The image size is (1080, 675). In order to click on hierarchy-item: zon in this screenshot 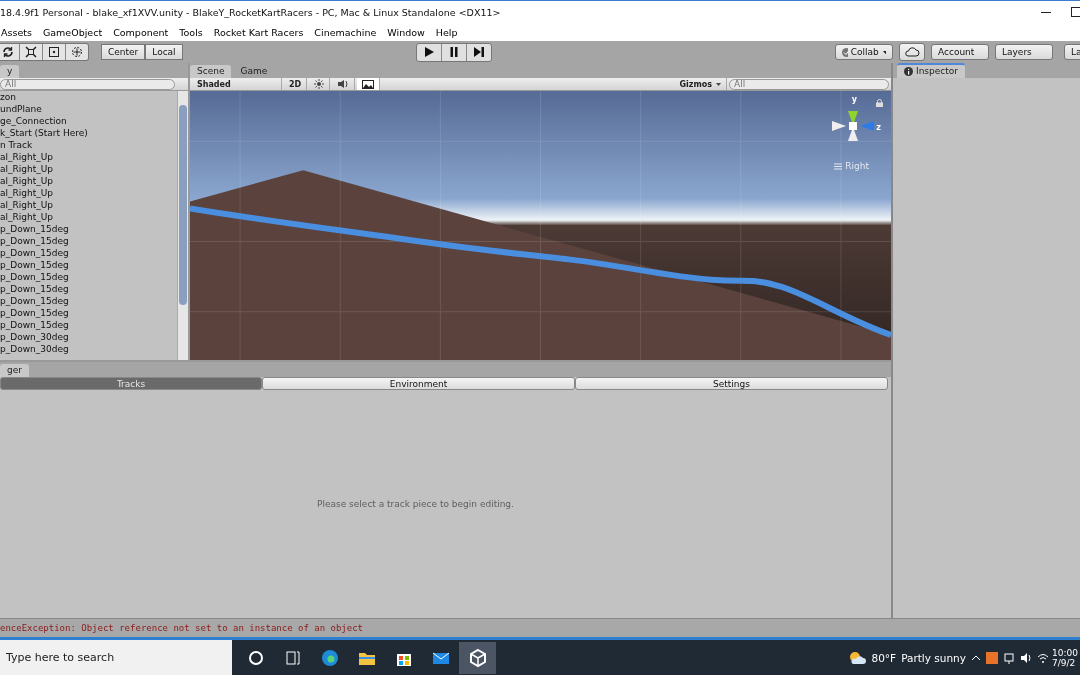, I will do `click(88, 97)`.